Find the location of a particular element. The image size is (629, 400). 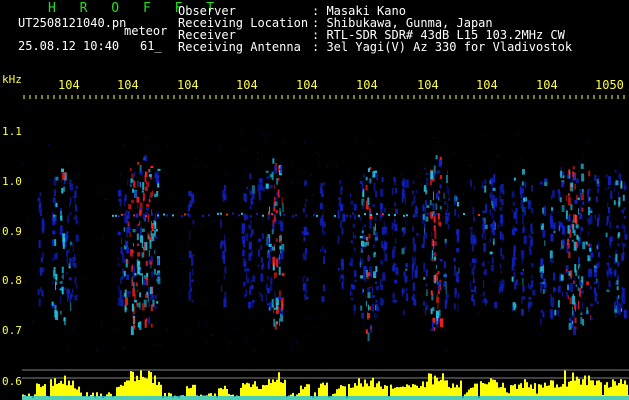

meta-key-antenna: Receiving Antenna is located at coordinates (239, 47).